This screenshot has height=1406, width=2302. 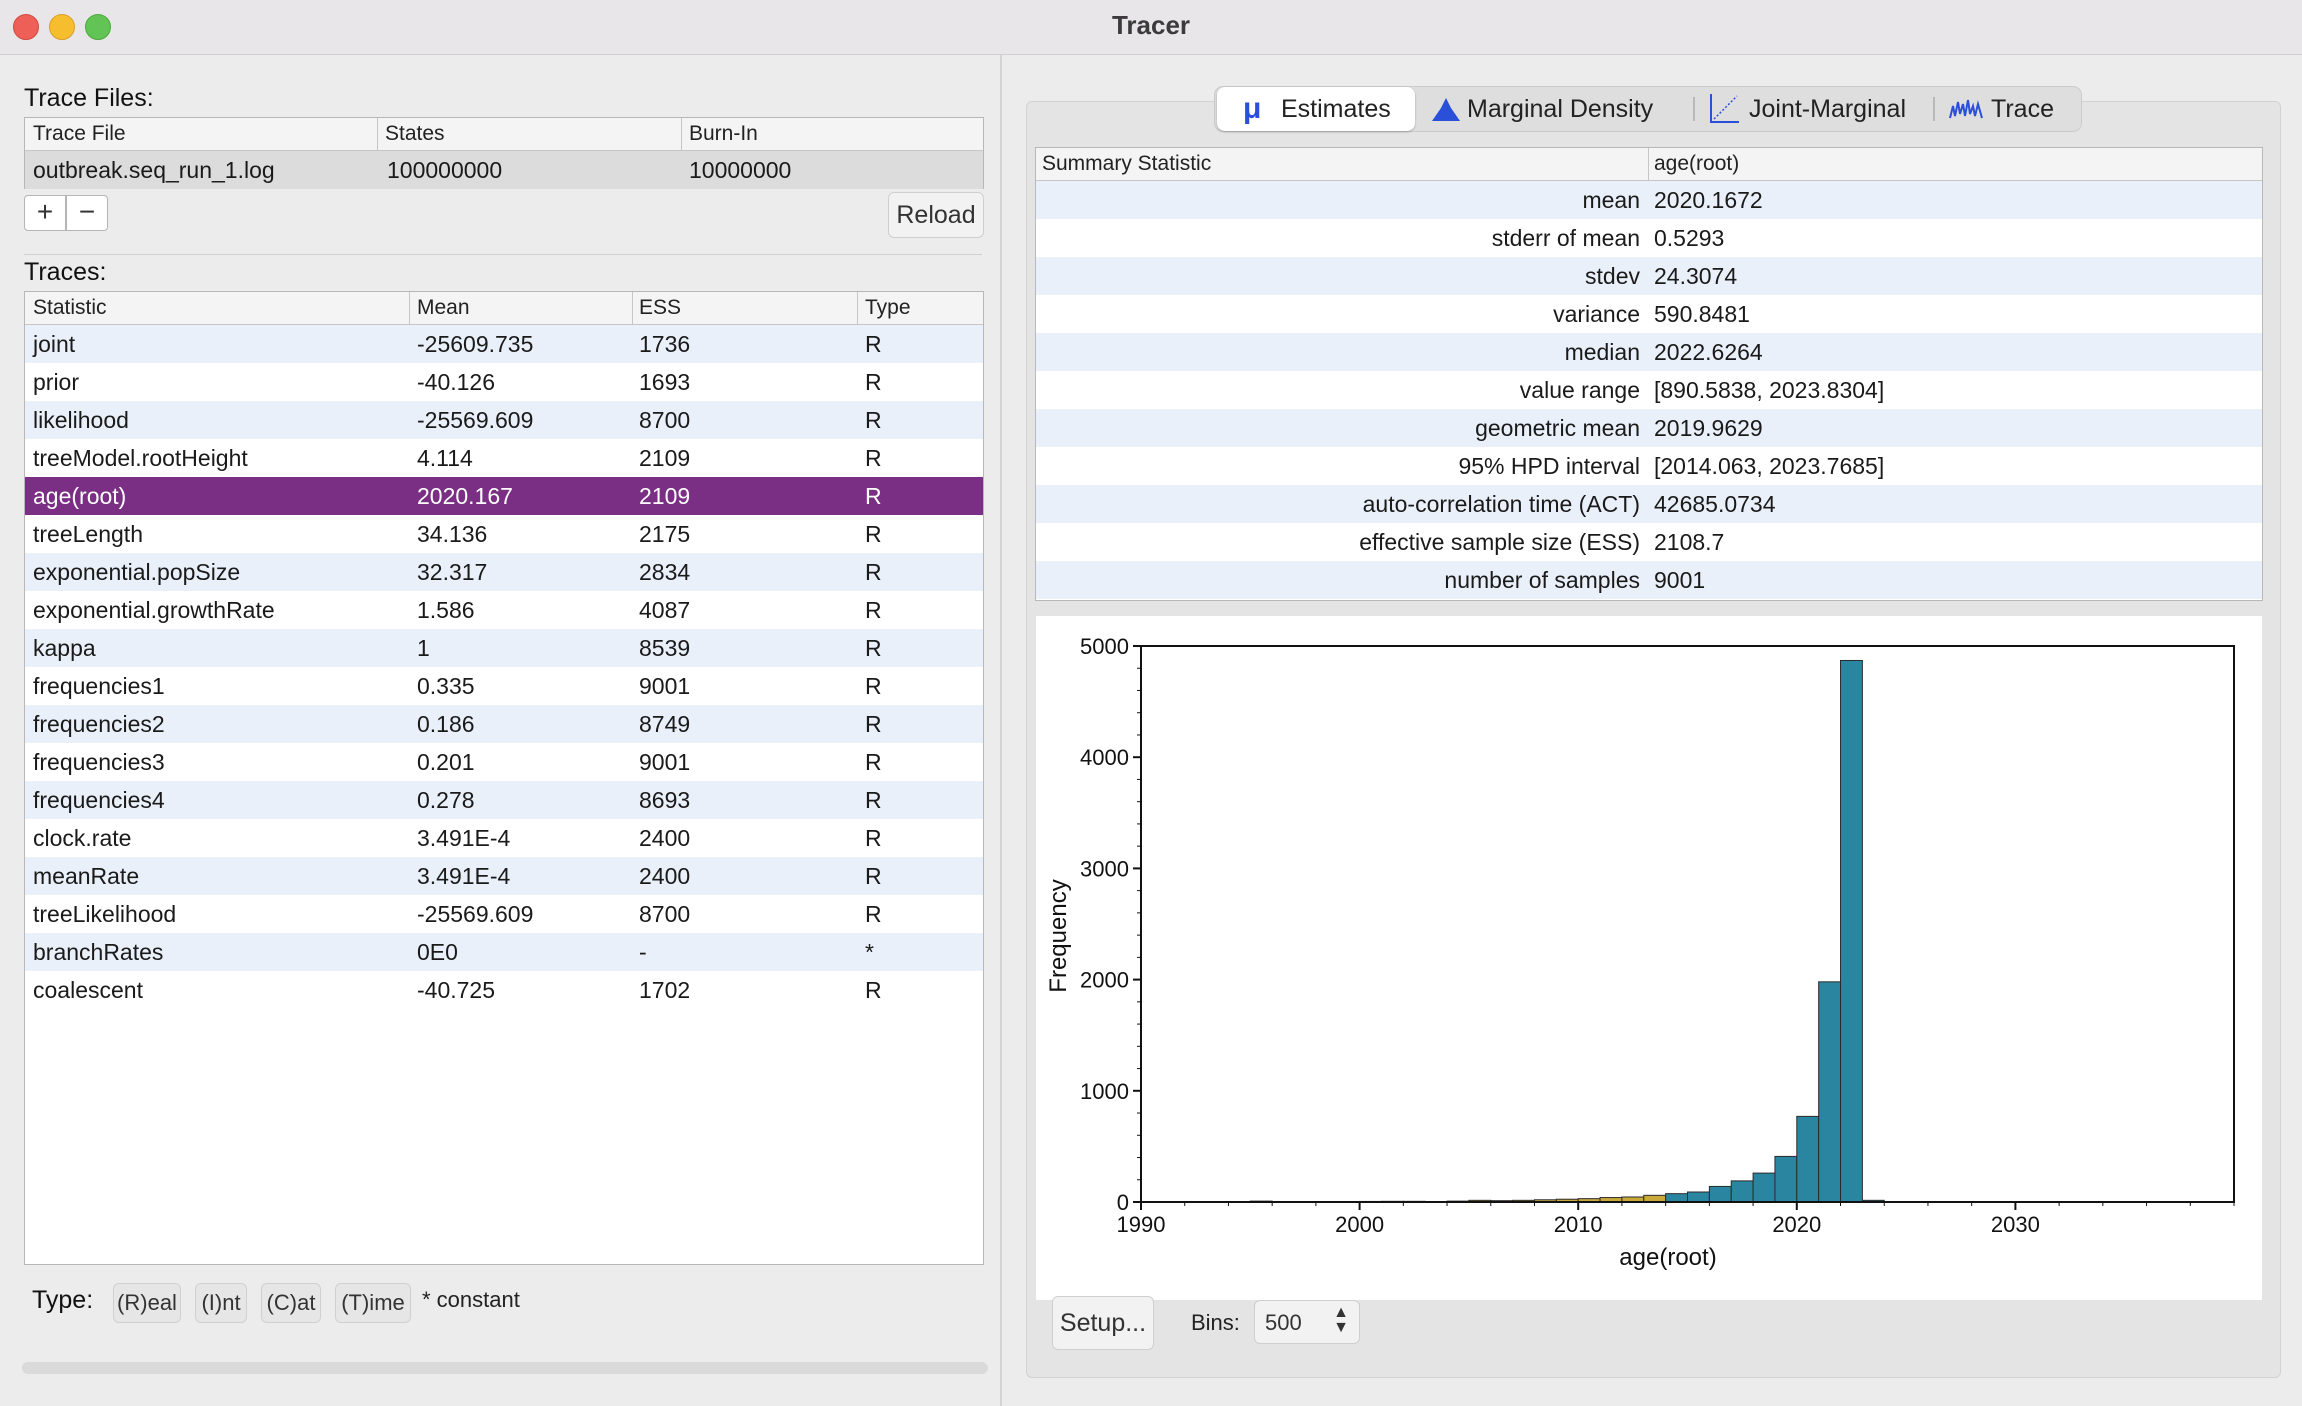 I want to click on tab-marginal-density: Marginal Density, so click(x=1560, y=109).